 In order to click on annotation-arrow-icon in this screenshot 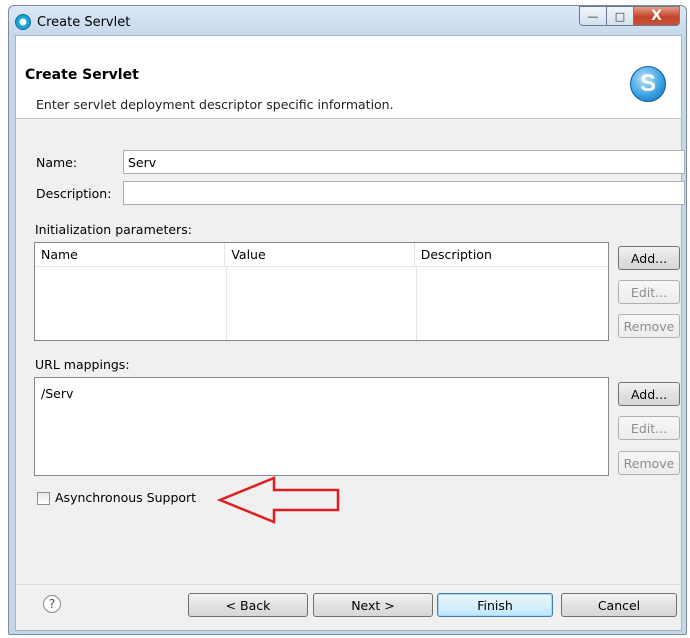, I will do `click(278, 500)`.